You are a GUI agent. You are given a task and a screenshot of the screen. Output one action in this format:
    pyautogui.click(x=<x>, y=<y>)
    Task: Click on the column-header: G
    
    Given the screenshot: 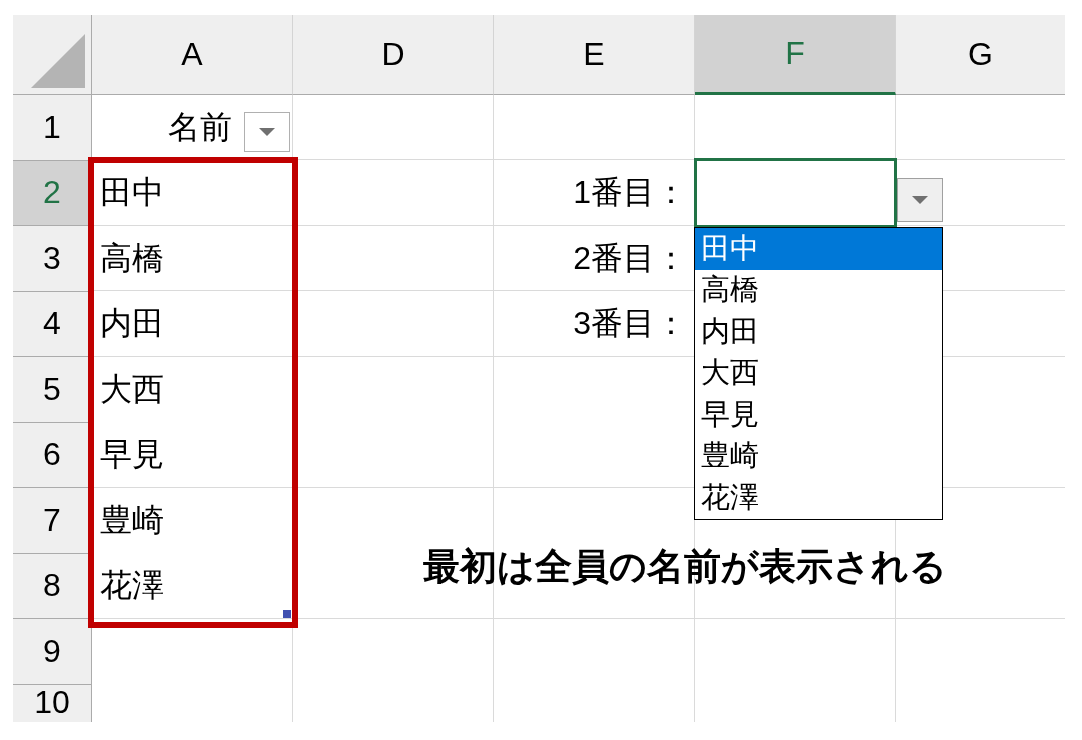 What is the action you would take?
    pyautogui.click(x=980, y=55)
    